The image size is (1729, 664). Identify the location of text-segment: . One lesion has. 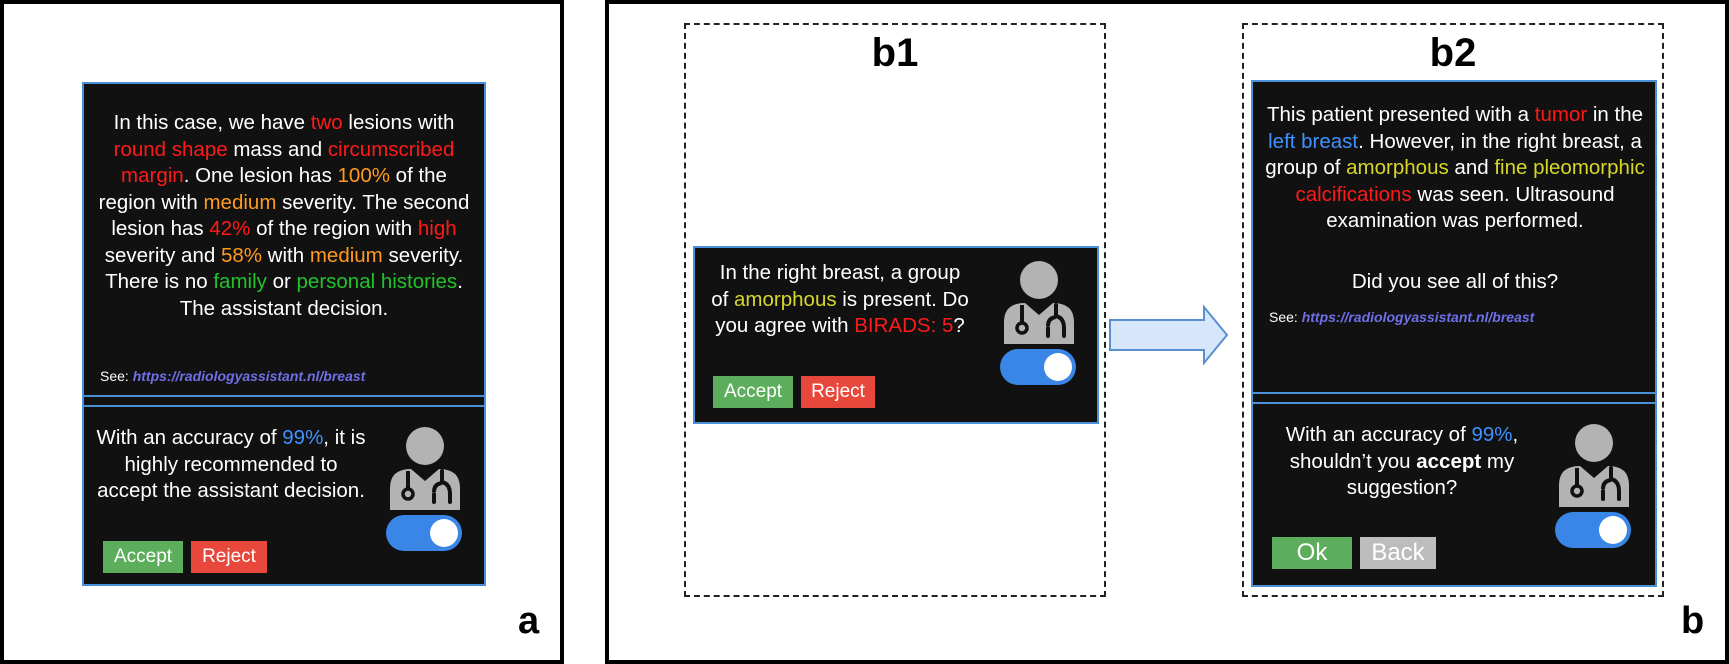
(260, 175).